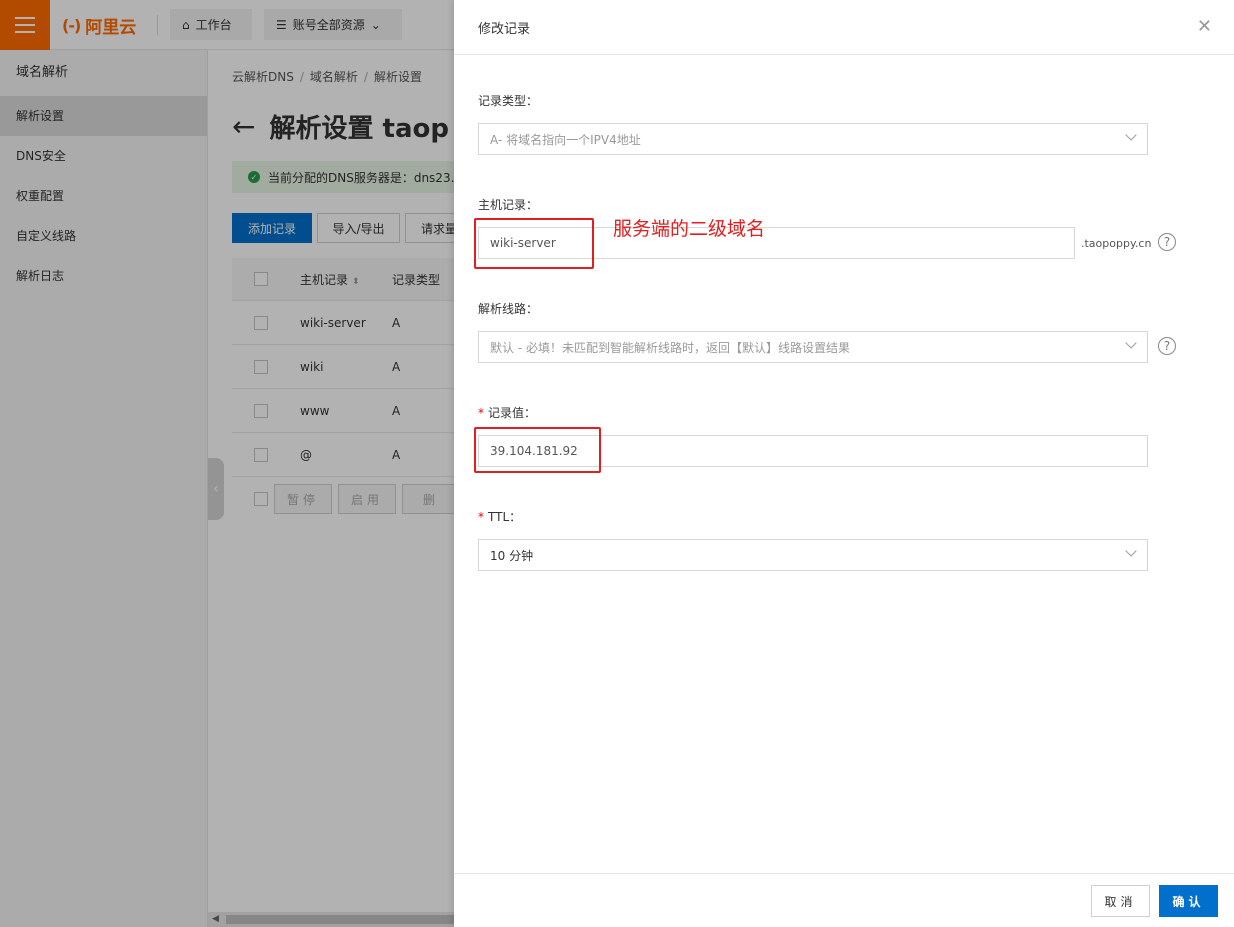  I want to click on record-type-select: A- 将域名指向一个IPV4地址, so click(813, 139).